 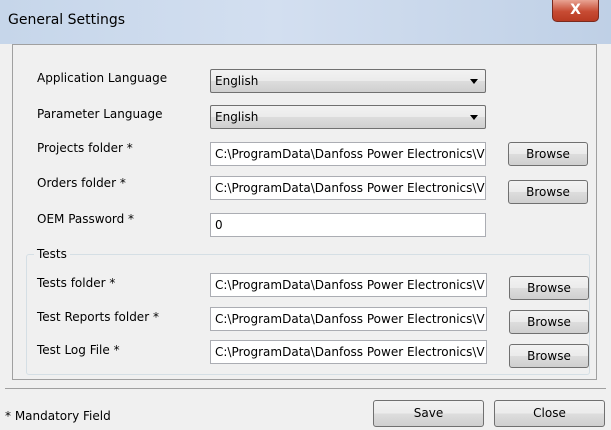 I want to click on tests-group-title: Tests, so click(x=52, y=254).